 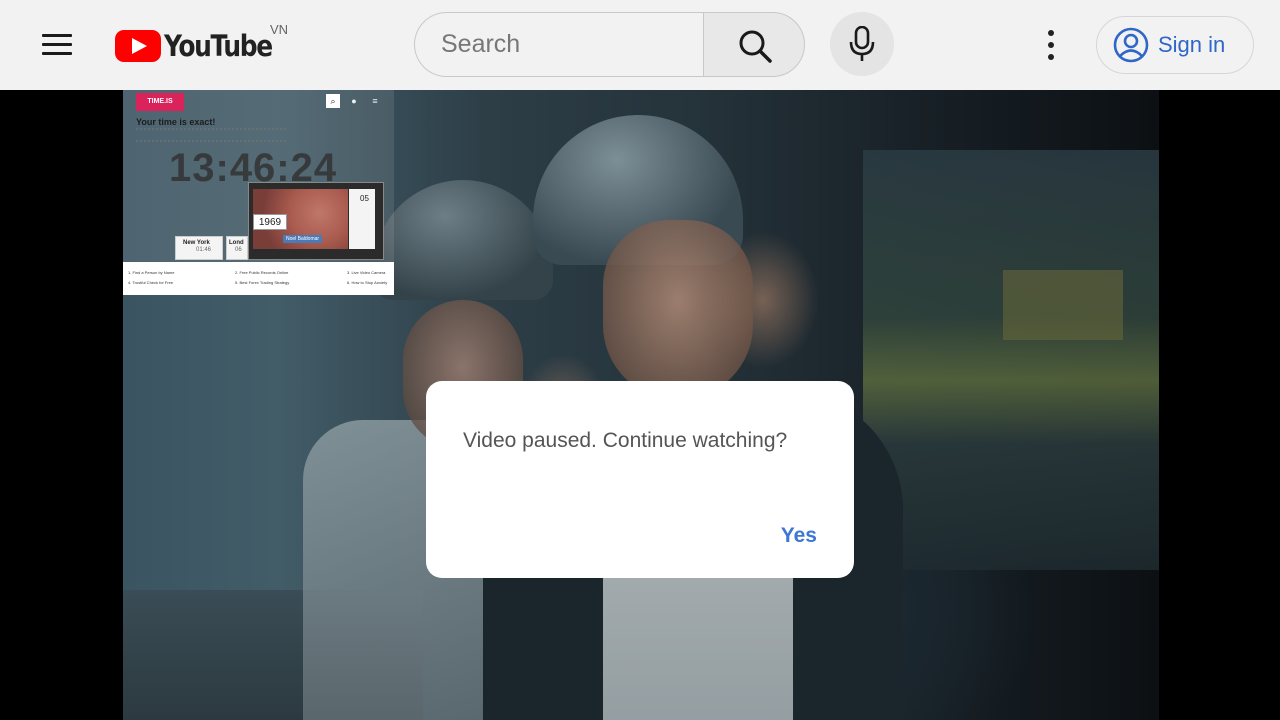 I want to click on city-card: New York 01:46, so click(x=199, y=248).